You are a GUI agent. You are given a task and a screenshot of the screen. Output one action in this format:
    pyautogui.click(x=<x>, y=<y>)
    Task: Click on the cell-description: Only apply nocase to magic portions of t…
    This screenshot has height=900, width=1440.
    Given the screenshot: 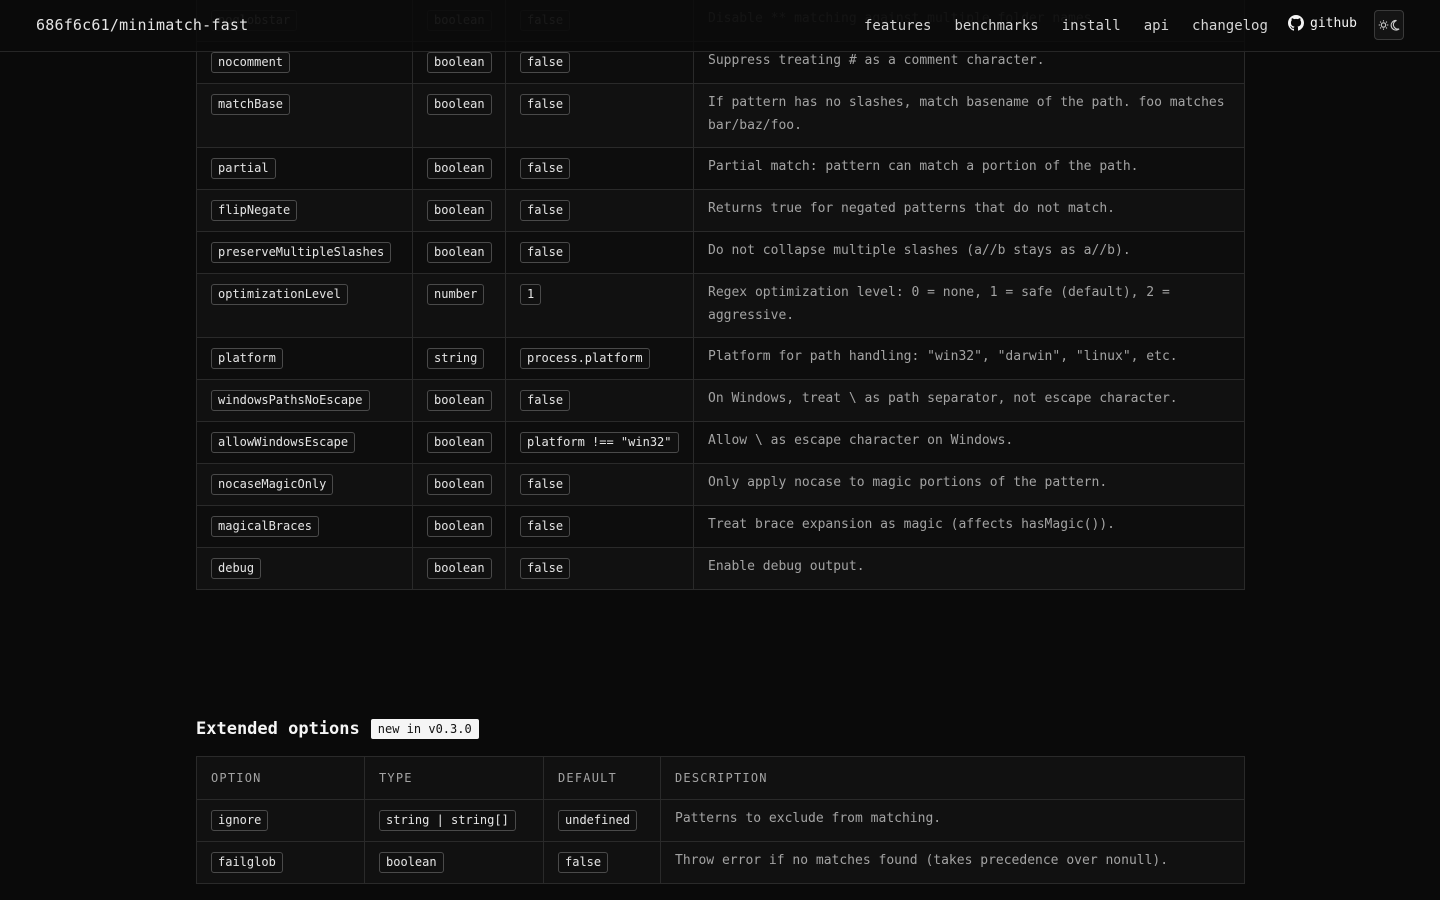 What is the action you would take?
    pyautogui.click(x=969, y=484)
    